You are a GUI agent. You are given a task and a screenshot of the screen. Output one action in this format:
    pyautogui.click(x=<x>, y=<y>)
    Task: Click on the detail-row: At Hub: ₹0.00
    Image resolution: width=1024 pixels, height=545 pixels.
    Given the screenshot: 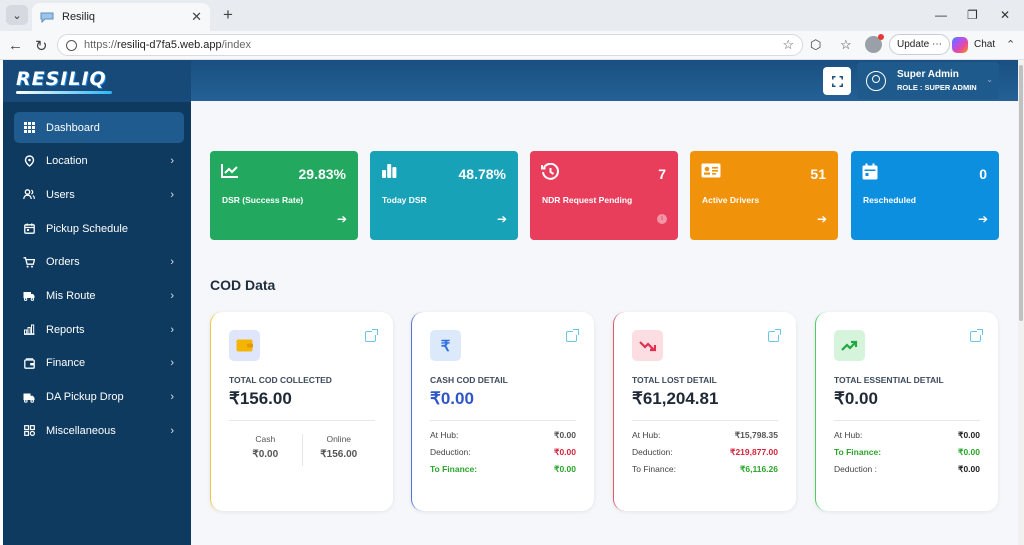 What is the action you would take?
    pyautogui.click(x=907, y=435)
    